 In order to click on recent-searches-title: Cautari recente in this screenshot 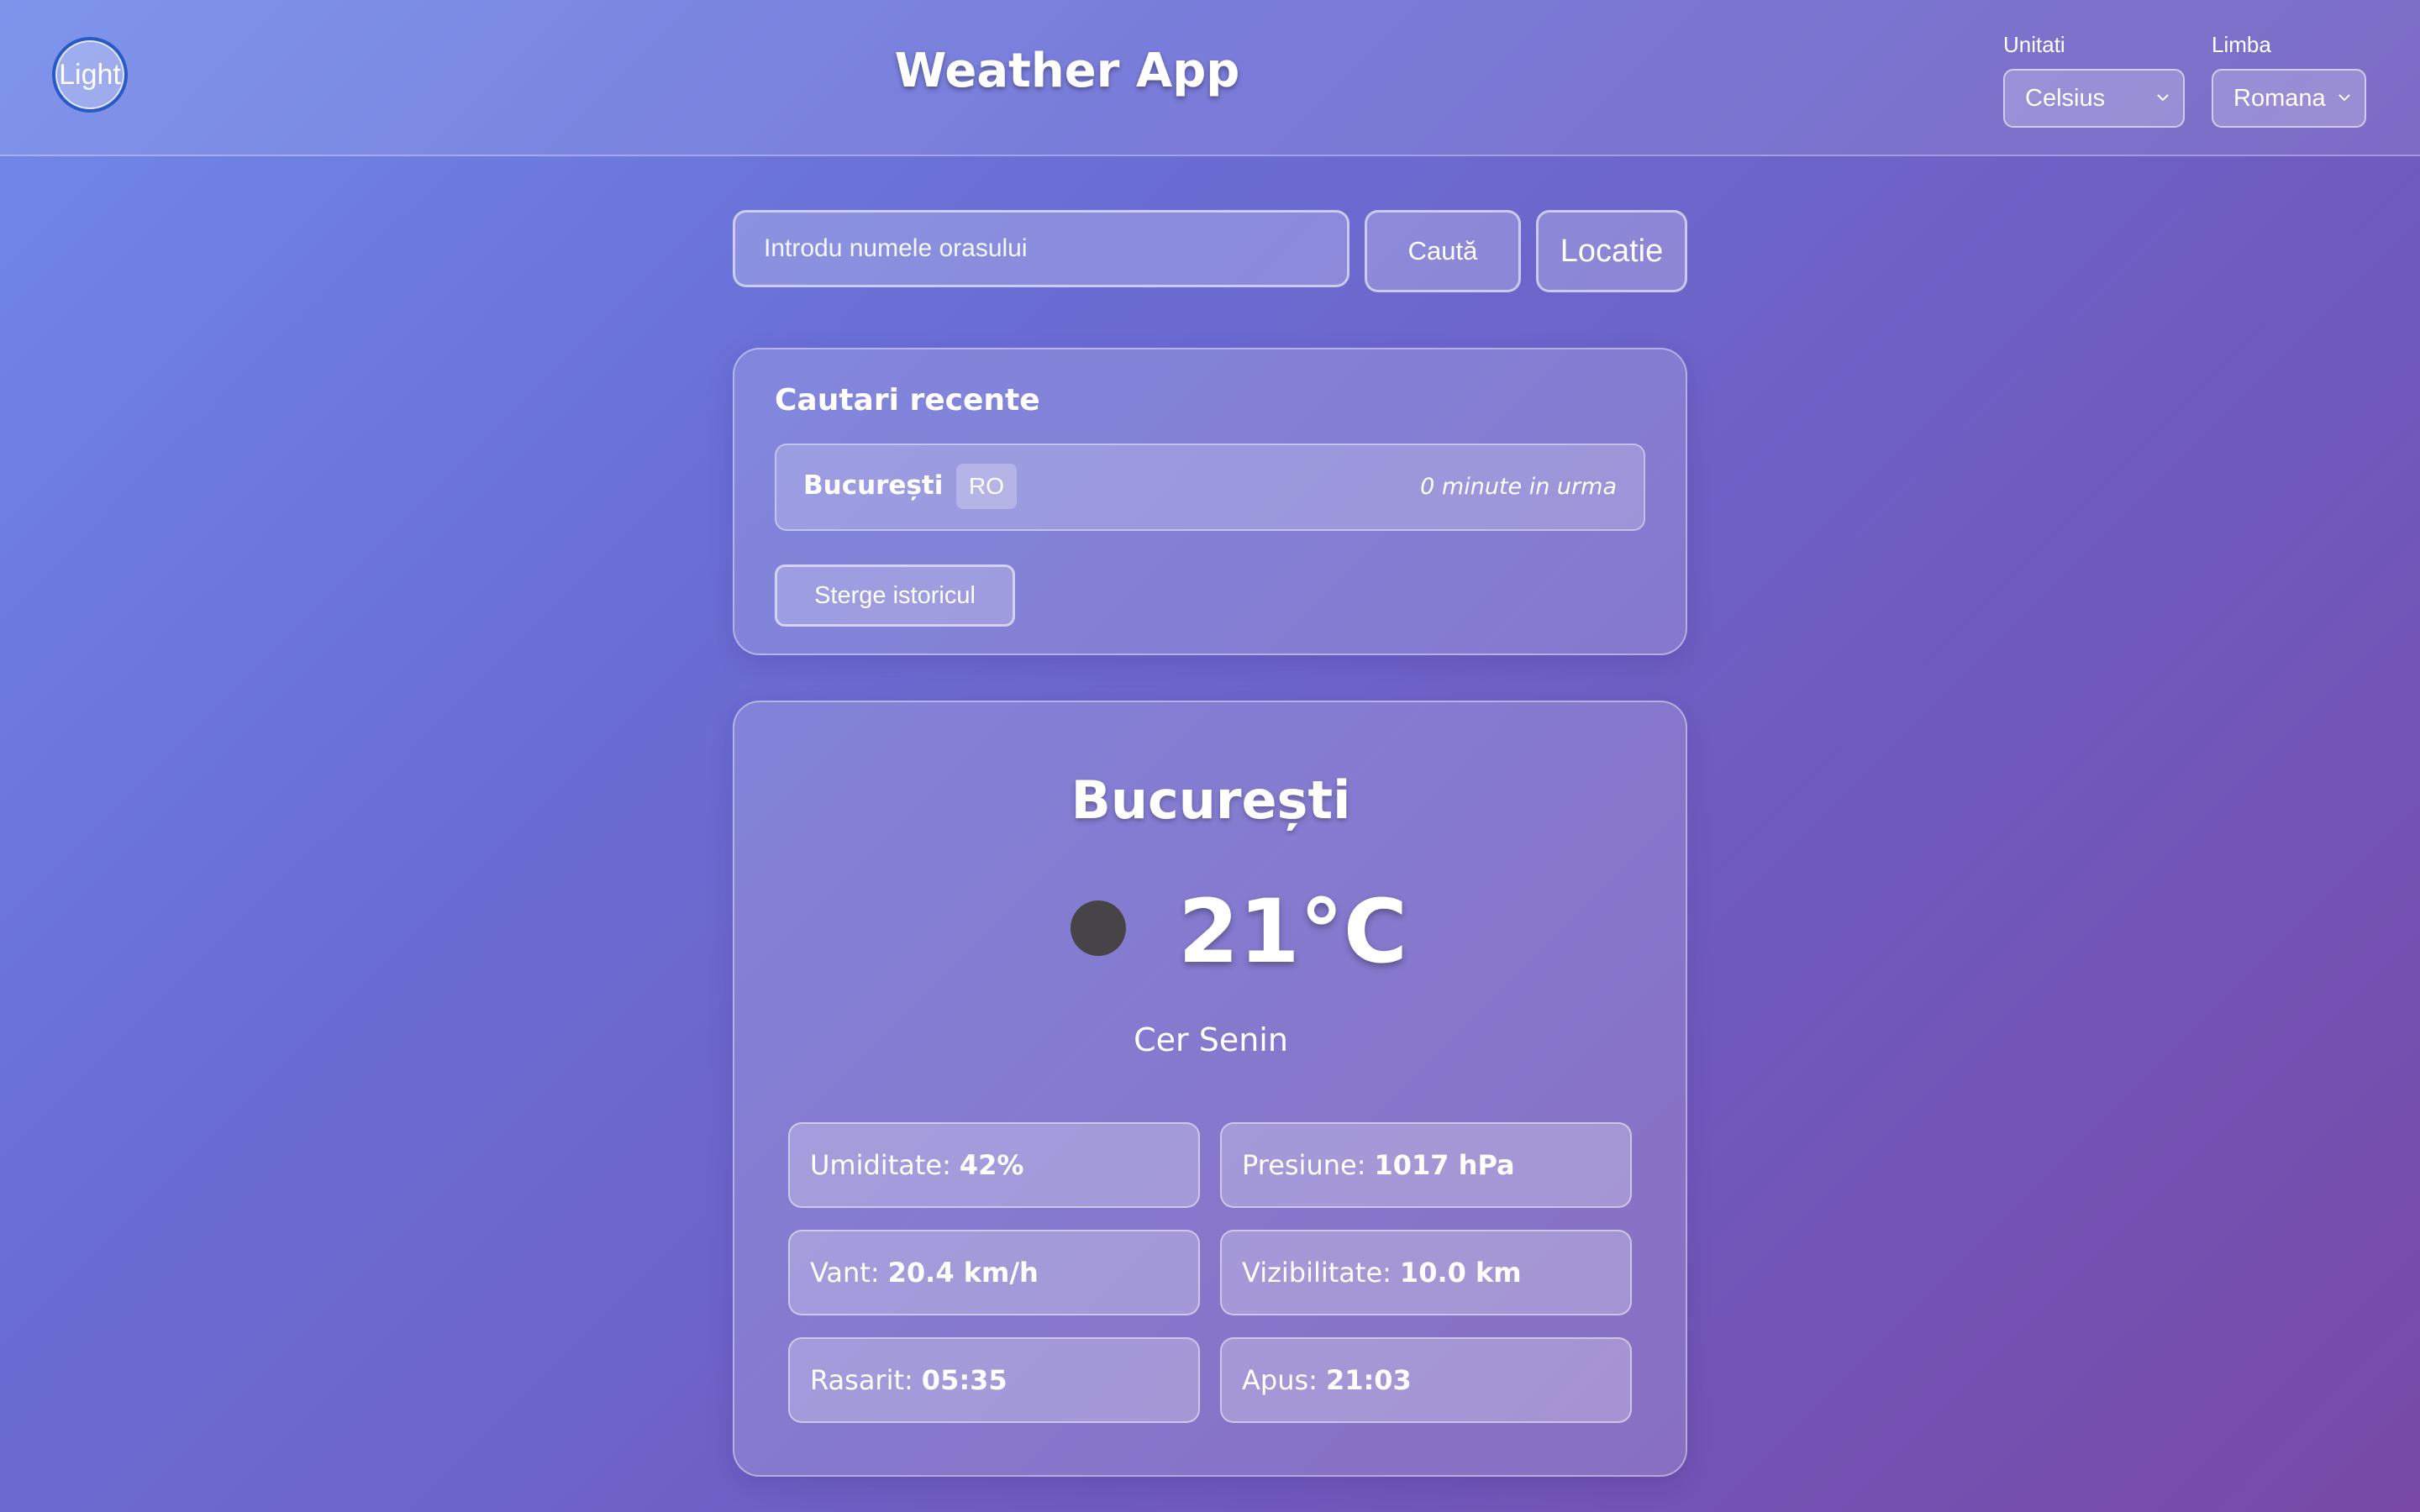, I will do `click(907, 400)`.